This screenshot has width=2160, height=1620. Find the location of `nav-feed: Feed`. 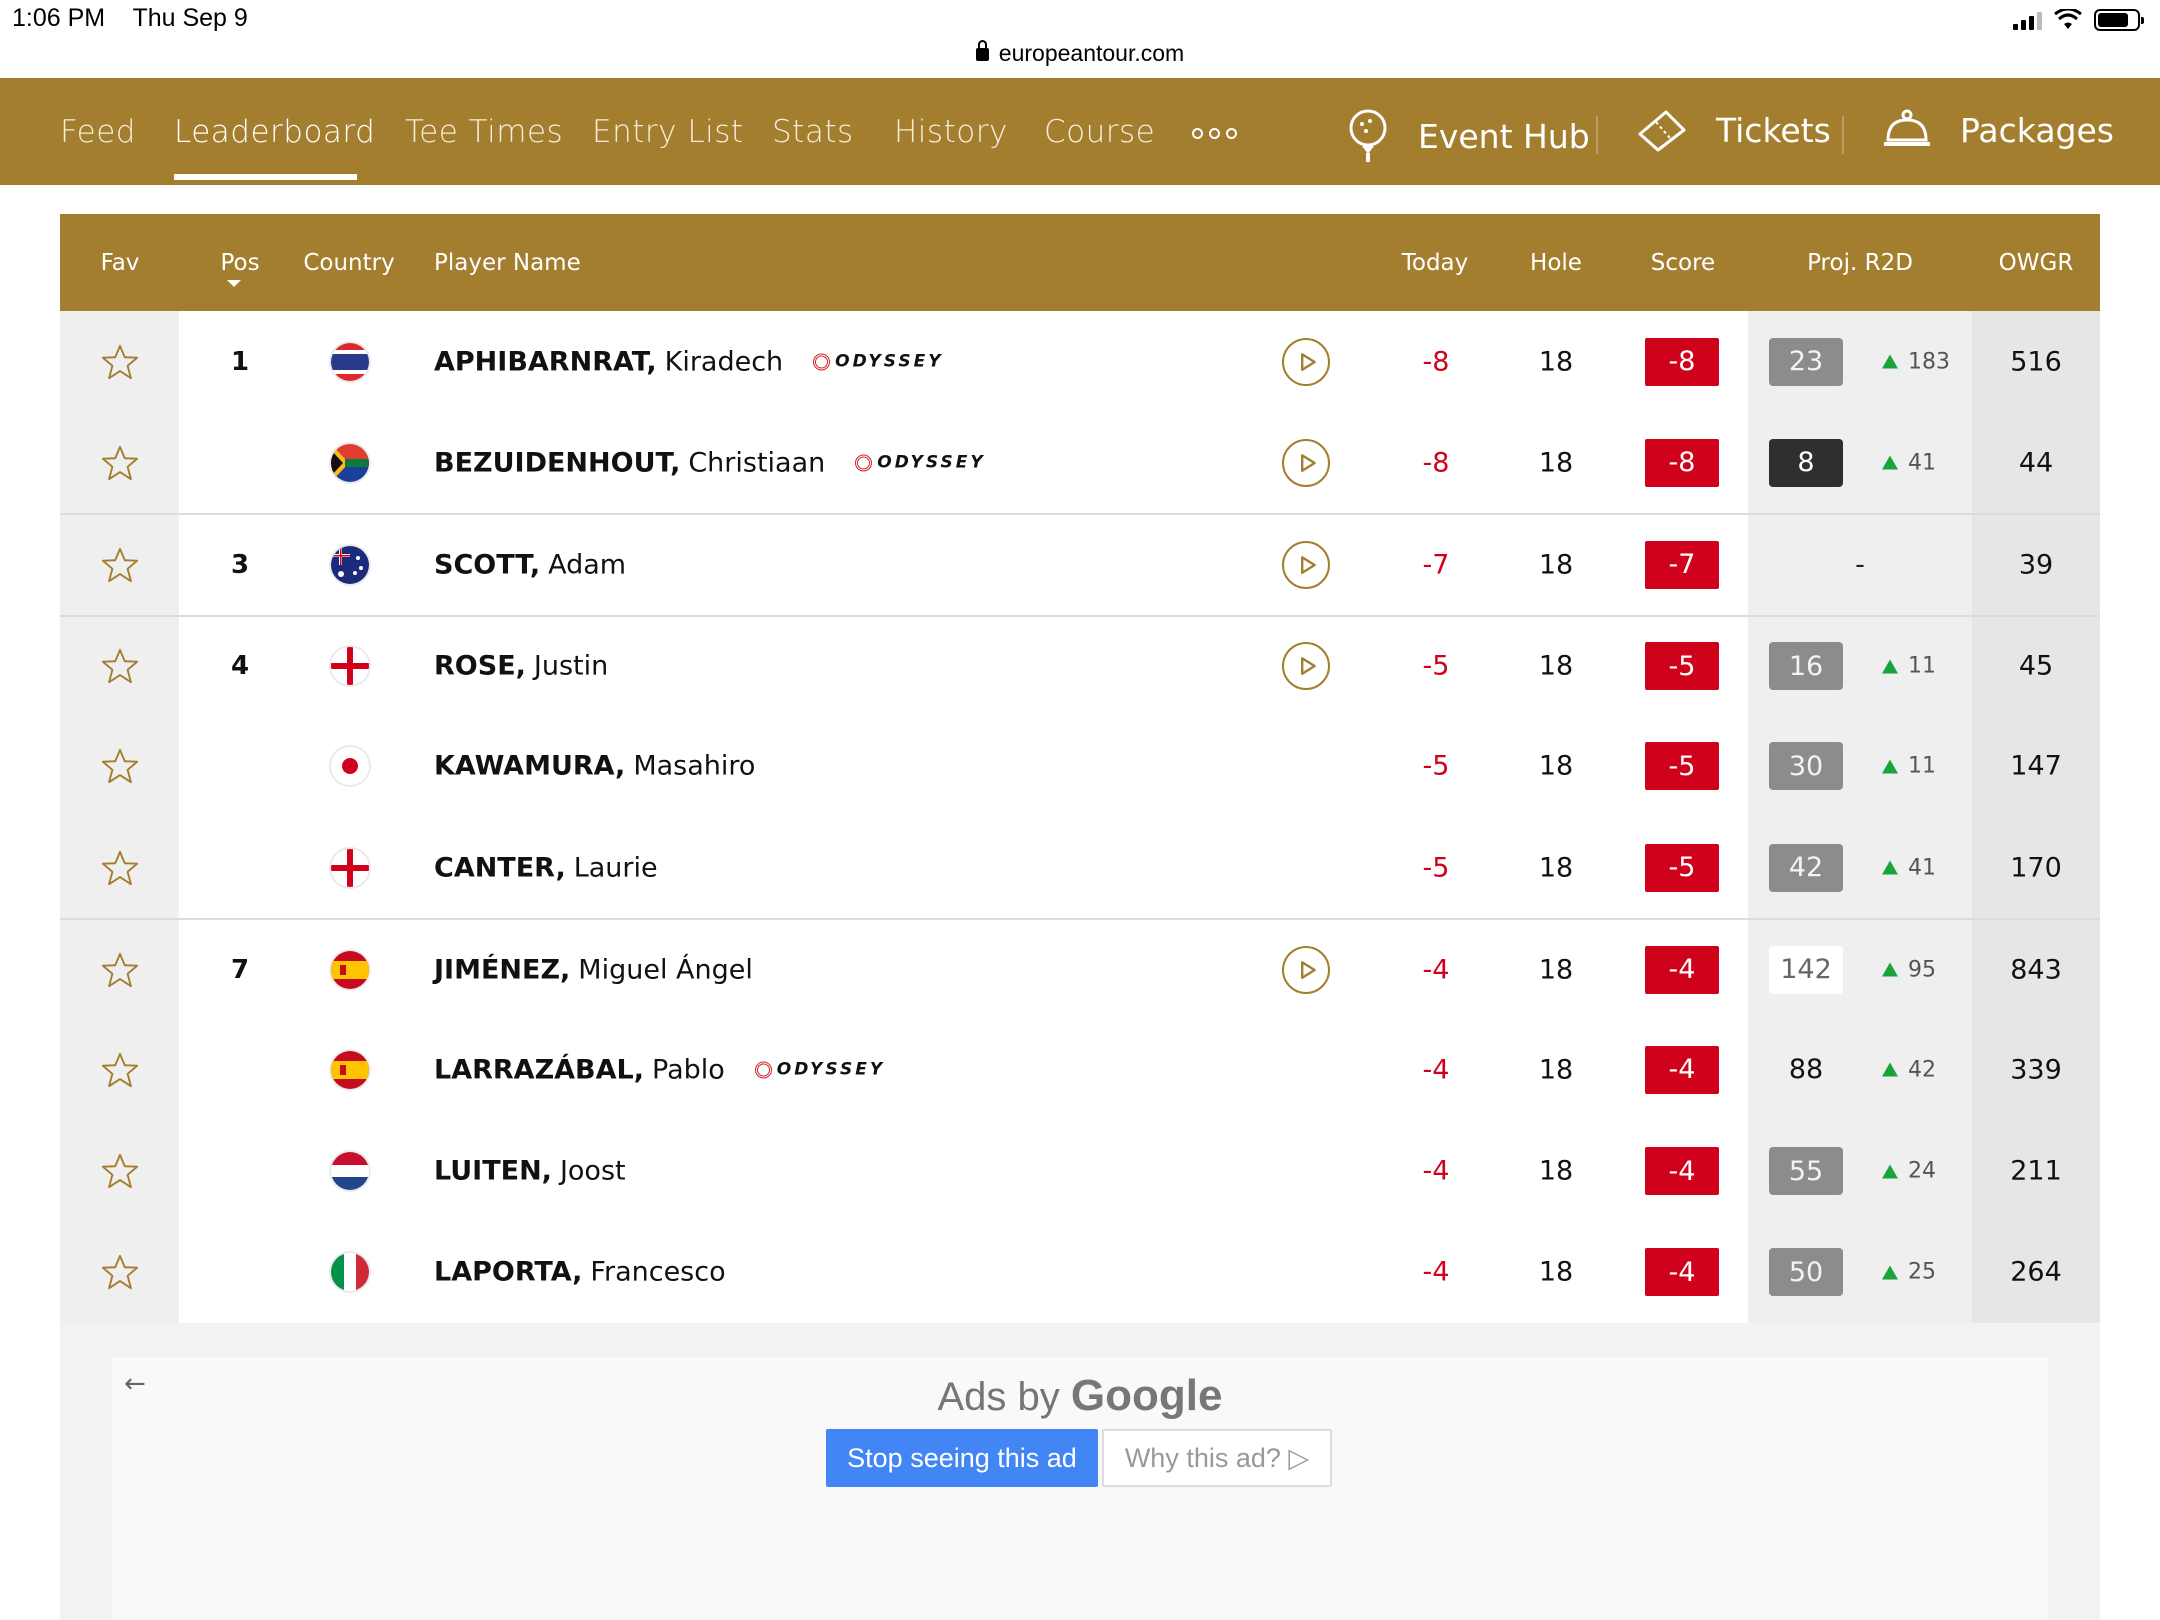

nav-feed: Feed is located at coordinates (98, 132).